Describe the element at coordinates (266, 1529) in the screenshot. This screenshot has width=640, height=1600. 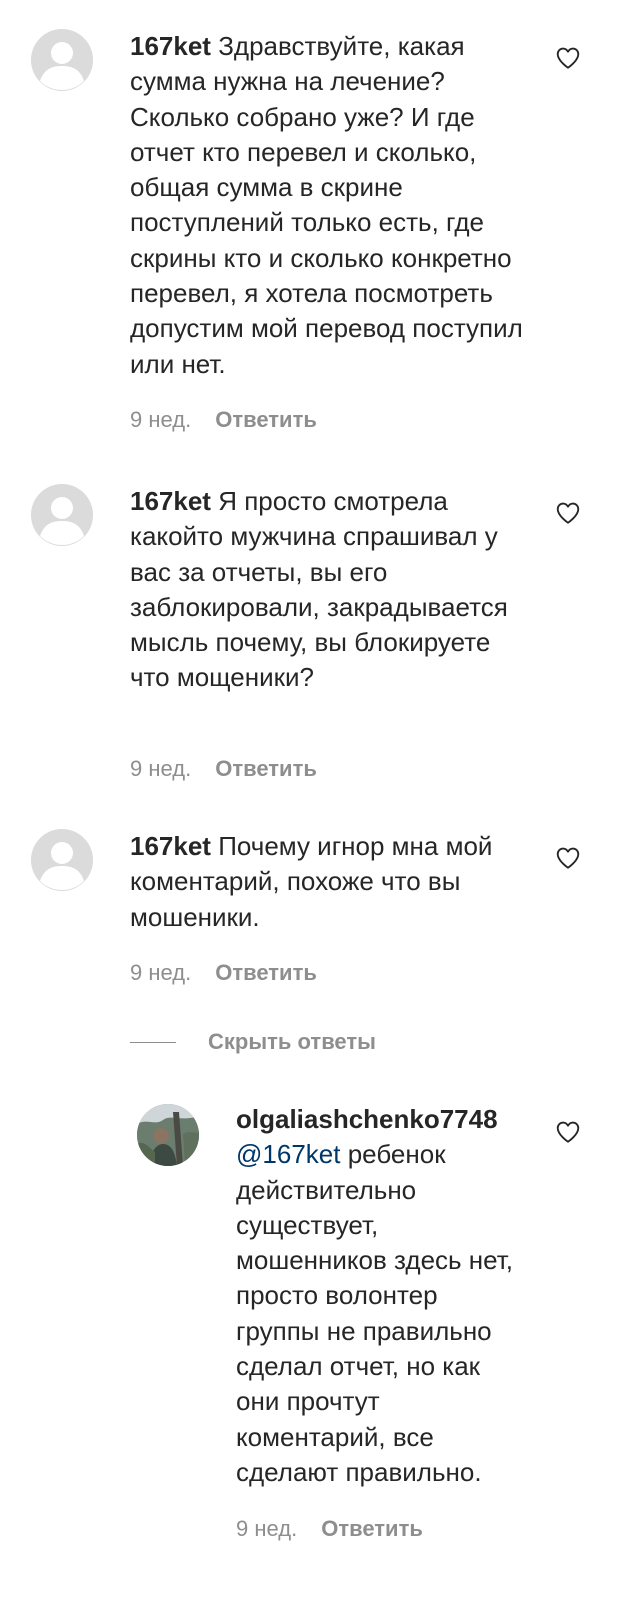
I see `reply-timestamp: 9 нед.` at that location.